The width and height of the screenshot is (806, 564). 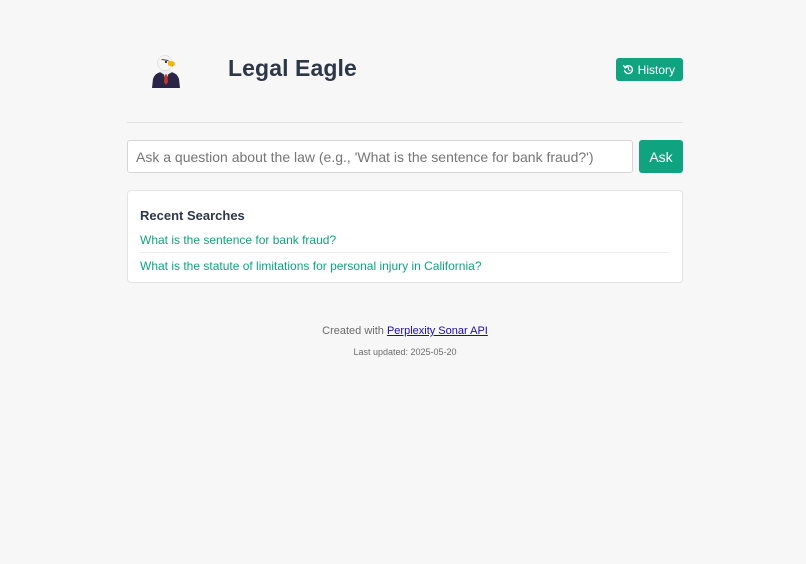 What do you see at coordinates (661, 156) in the screenshot?
I see `ask-button: Ask` at bounding box center [661, 156].